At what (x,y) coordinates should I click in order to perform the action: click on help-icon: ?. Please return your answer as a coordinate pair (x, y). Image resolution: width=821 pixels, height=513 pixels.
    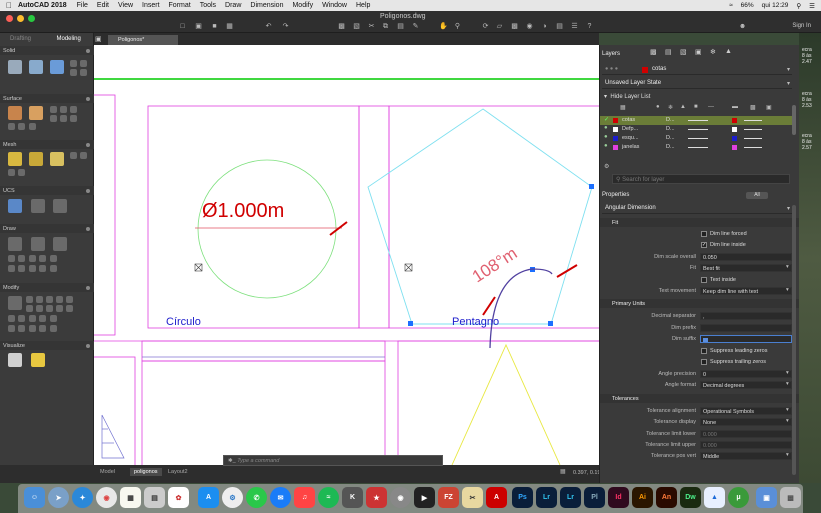
    Looking at the image, I should click on (589, 26).